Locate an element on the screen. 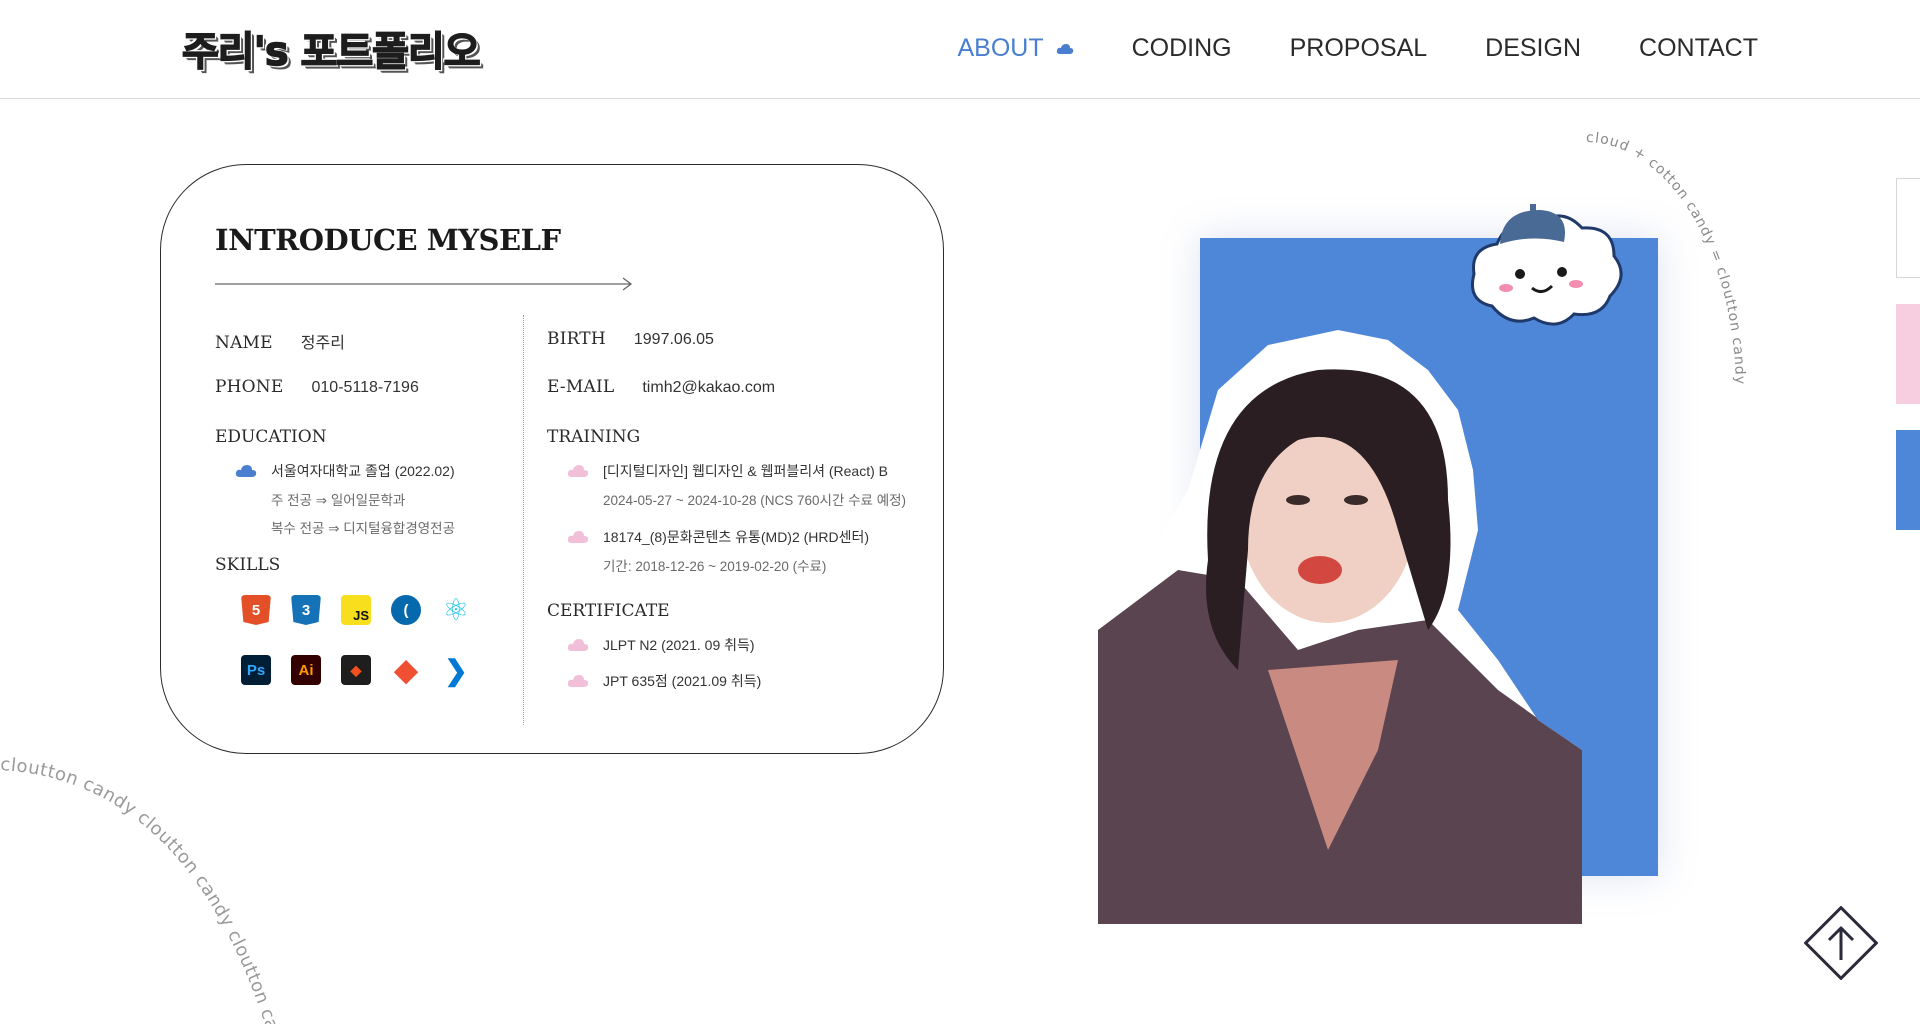  nav-design: DESIGN is located at coordinates (1533, 48).